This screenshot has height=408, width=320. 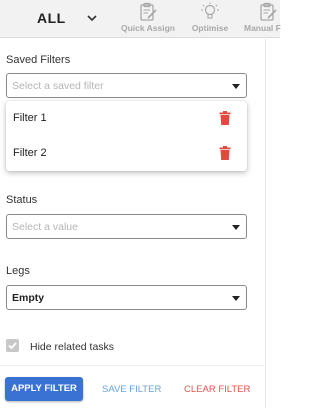 I want to click on manual-button: Manual F, so click(x=269, y=19).